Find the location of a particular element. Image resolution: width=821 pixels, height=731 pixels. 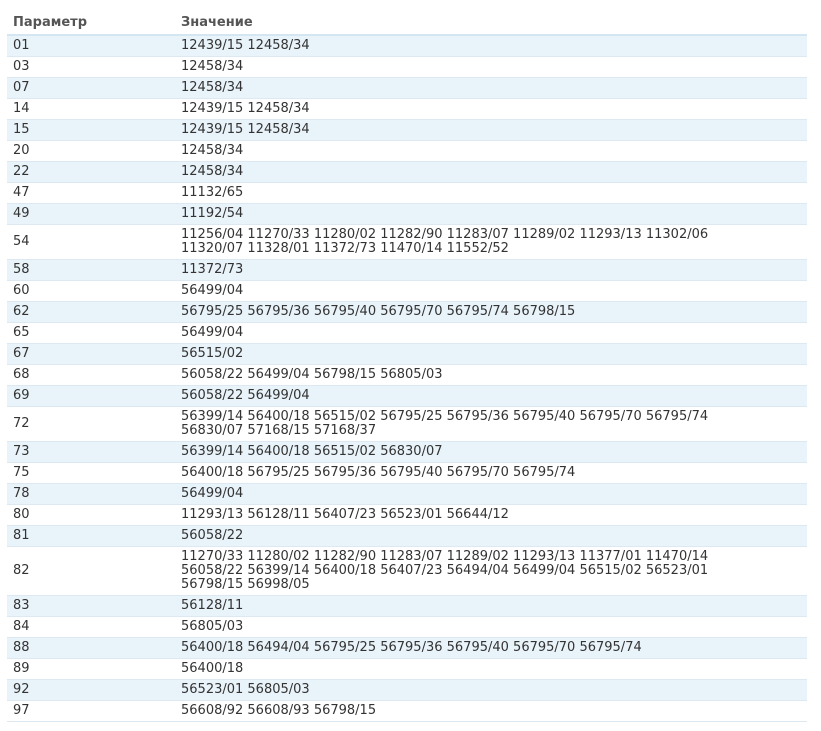

parameter-cell: 78 is located at coordinates (91, 494).